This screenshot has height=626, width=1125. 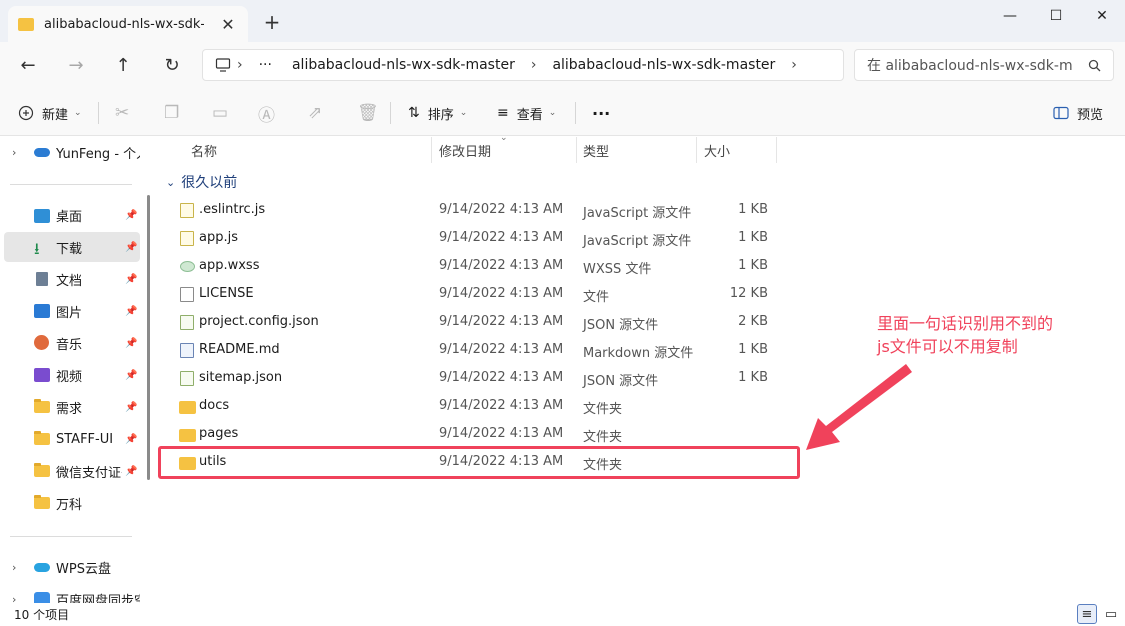 What do you see at coordinates (76, 65) in the screenshot?
I see `forward-button: →` at bounding box center [76, 65].